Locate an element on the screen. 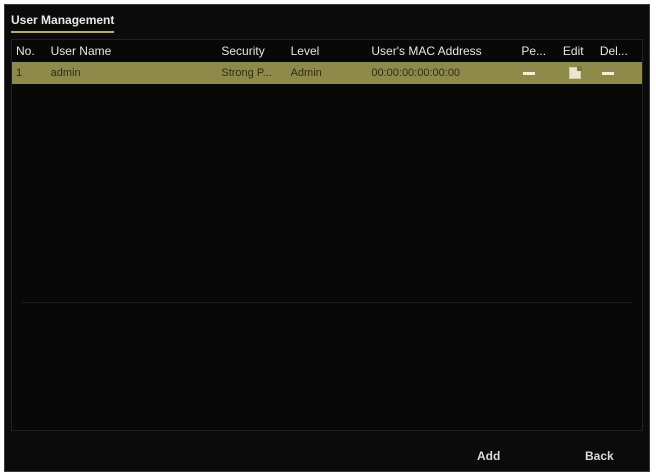  cell-no: 1 is located at coordinates (19, 73).